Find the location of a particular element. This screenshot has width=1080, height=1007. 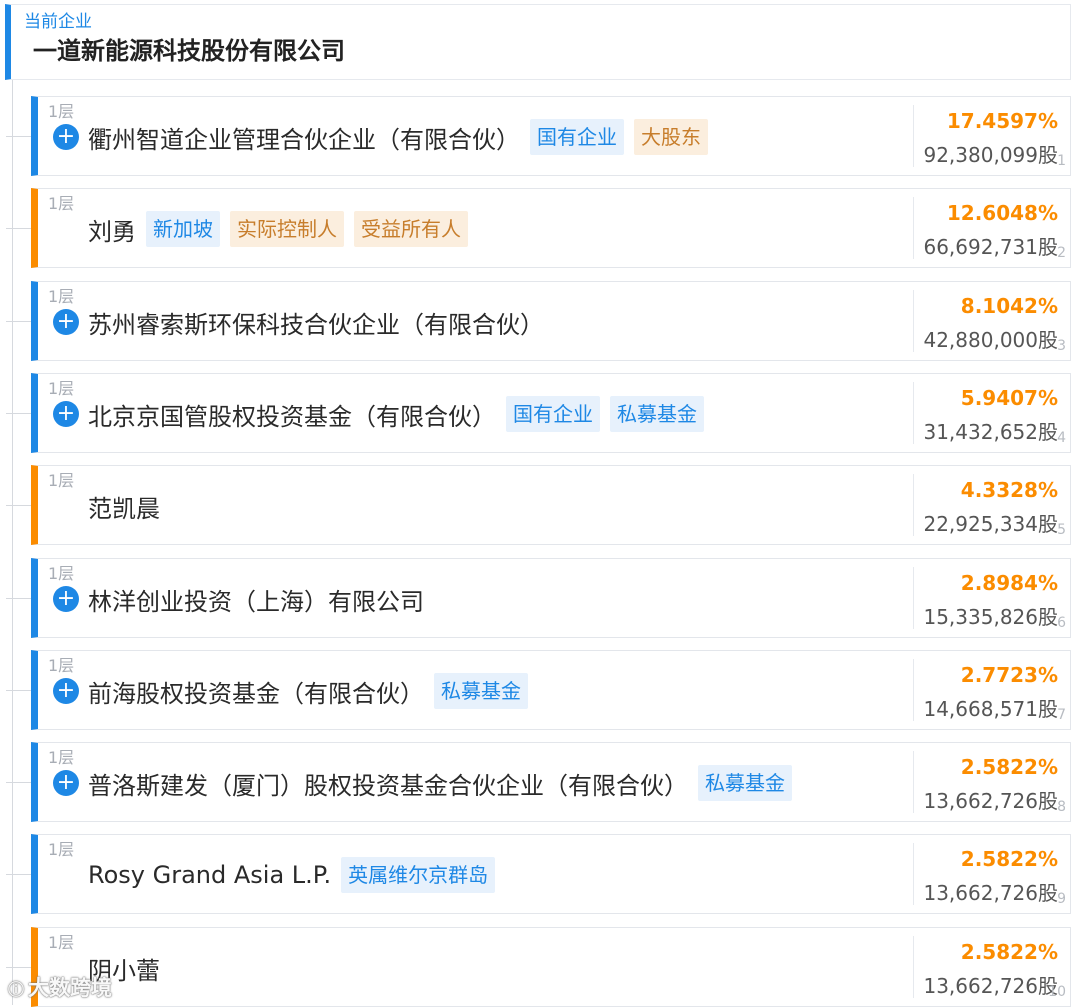

row-index: 3 is located at coordinates (1061, 346).